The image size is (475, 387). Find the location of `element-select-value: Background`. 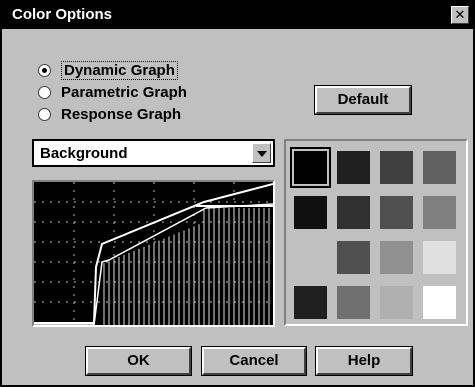

element-select-value: Background is located at coordinates (84, 153).